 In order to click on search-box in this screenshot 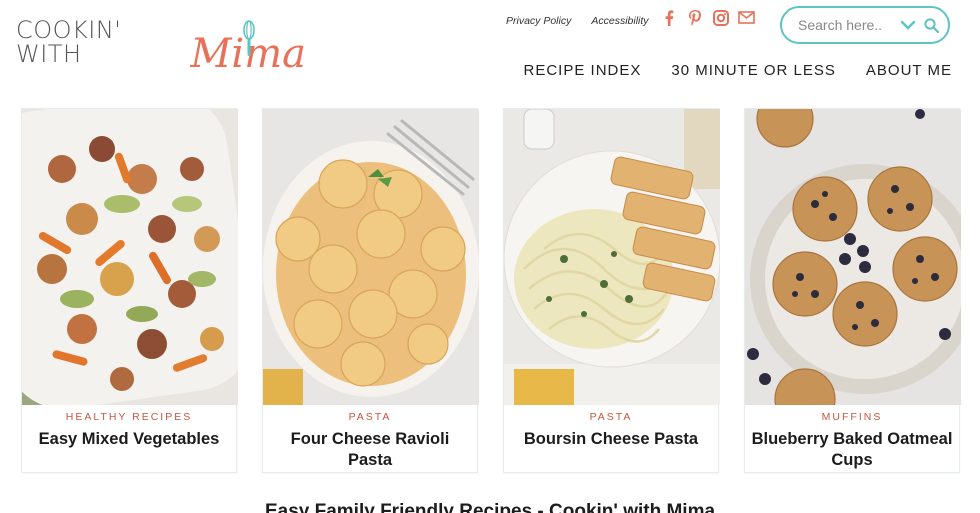, I will do `click(865, 25)`.